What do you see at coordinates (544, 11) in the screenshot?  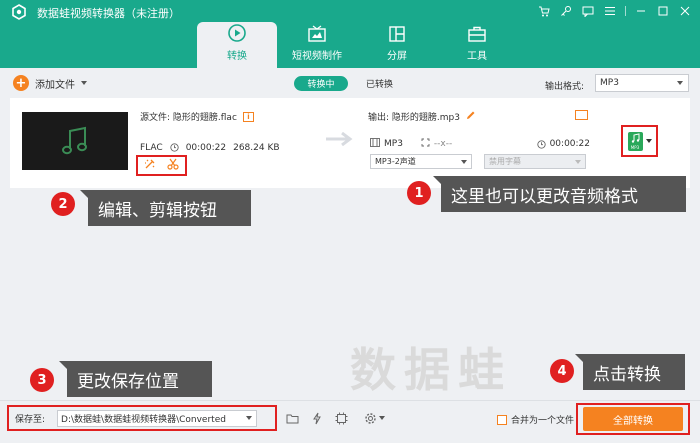 I see `cart-icon` at bounding box center [544, 11].